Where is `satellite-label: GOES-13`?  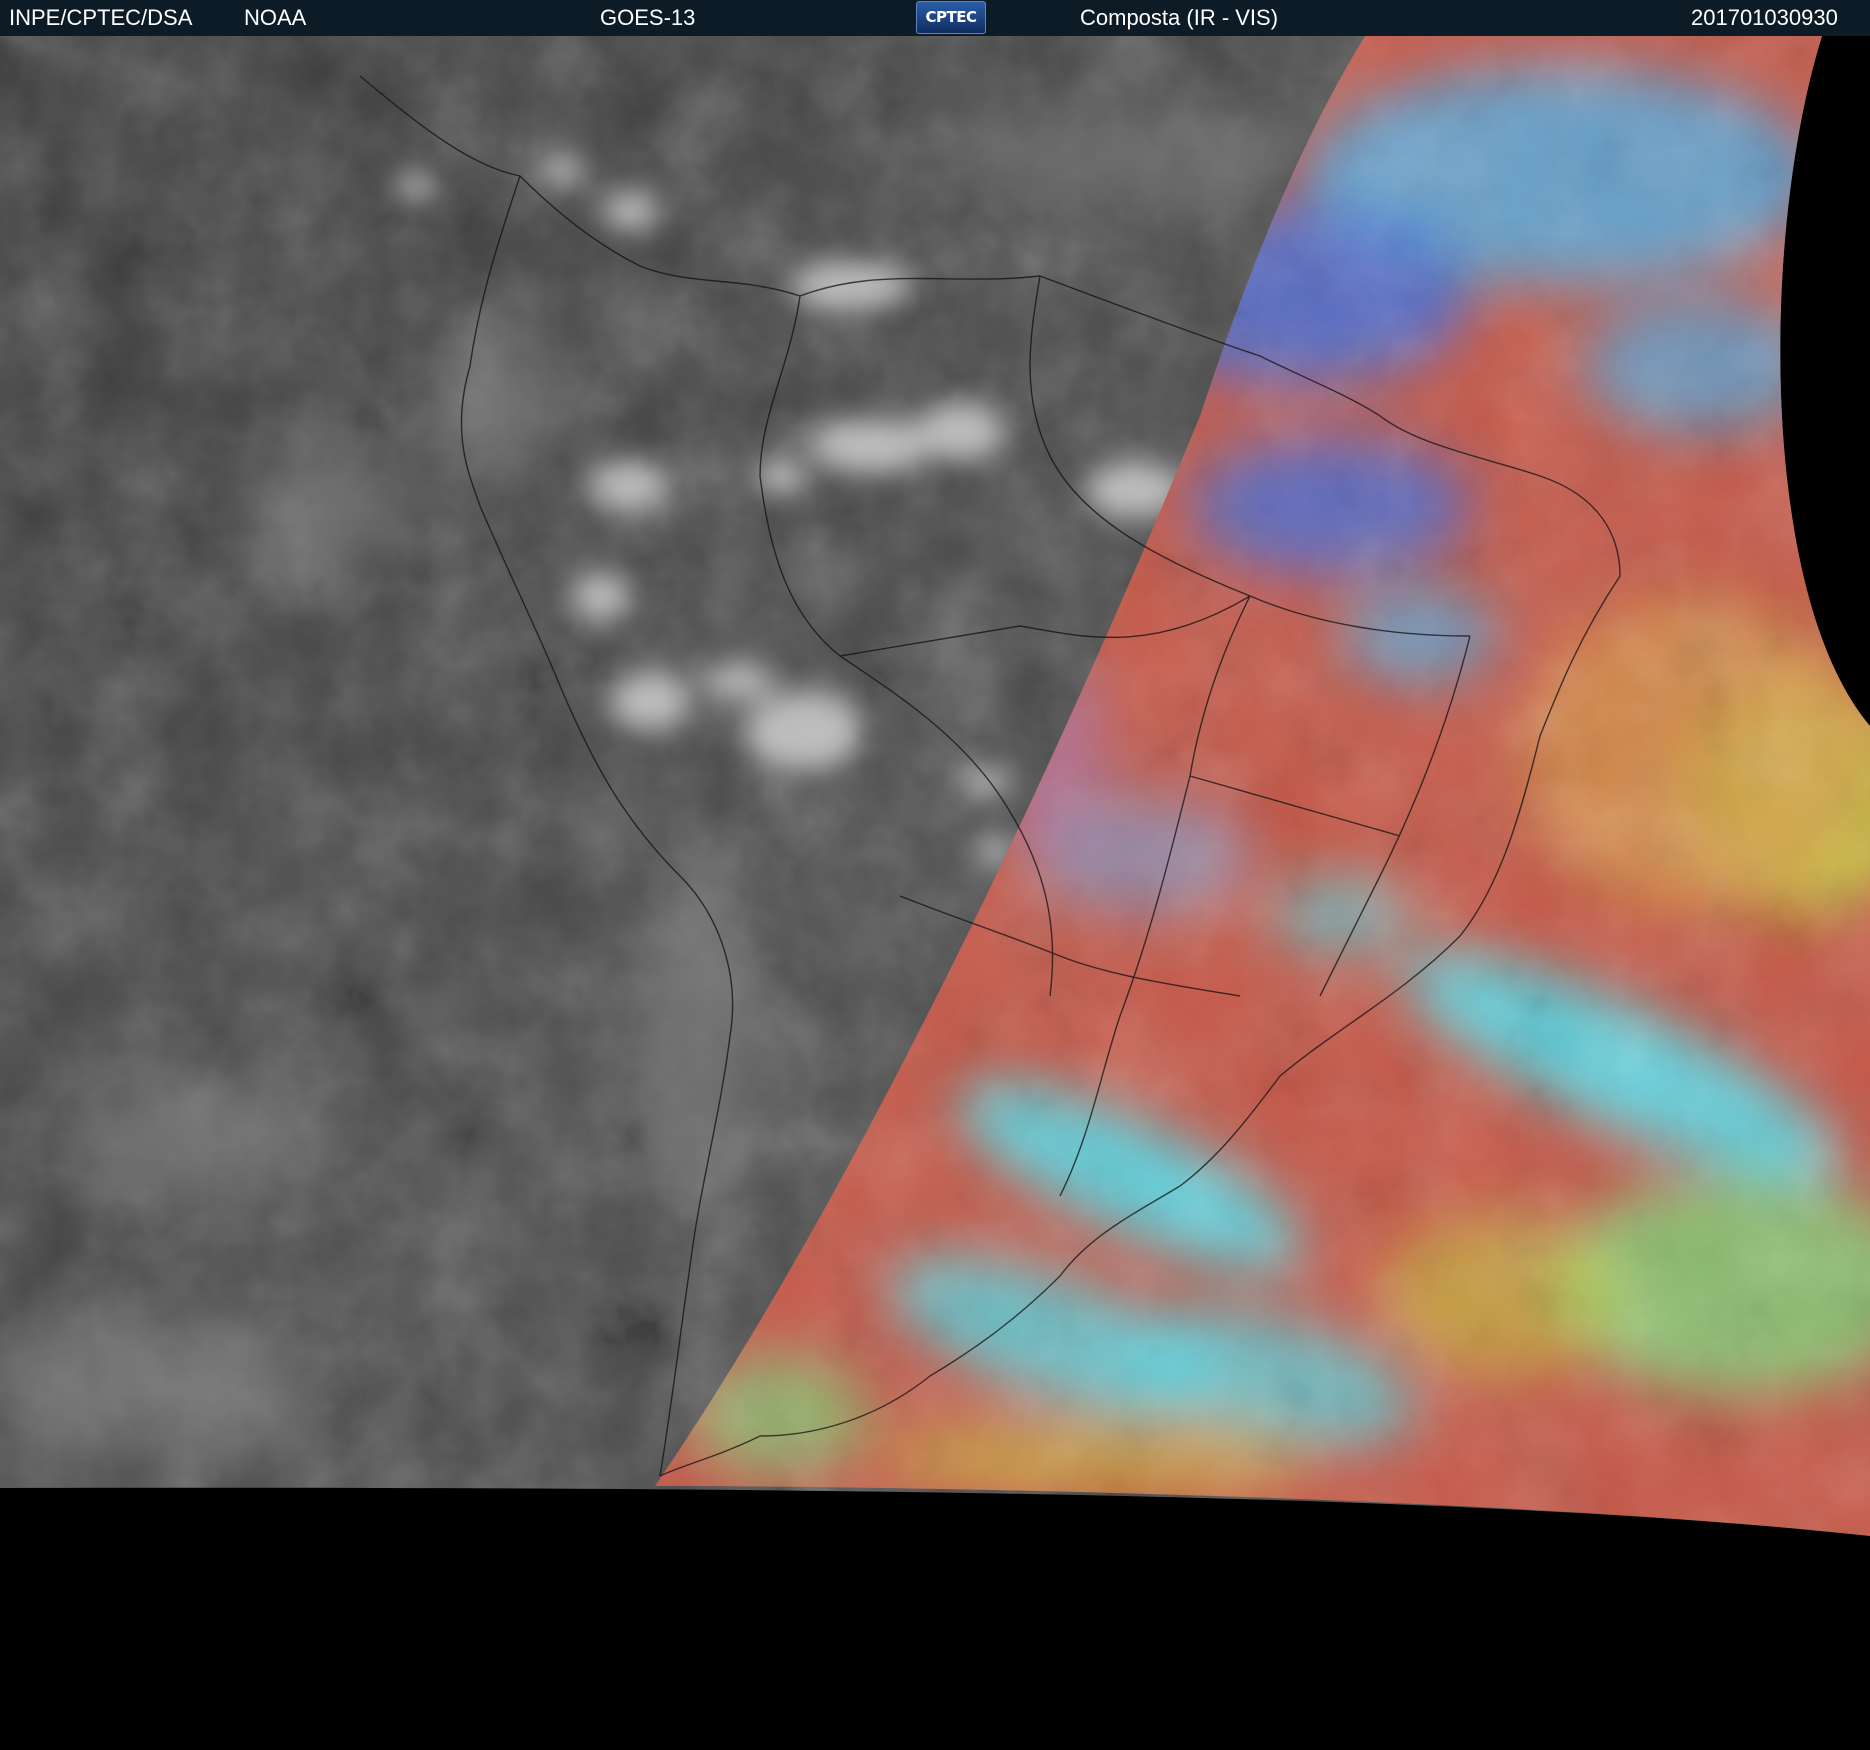 satellite-label: GOES-13 is located at coordinates (648, 17).